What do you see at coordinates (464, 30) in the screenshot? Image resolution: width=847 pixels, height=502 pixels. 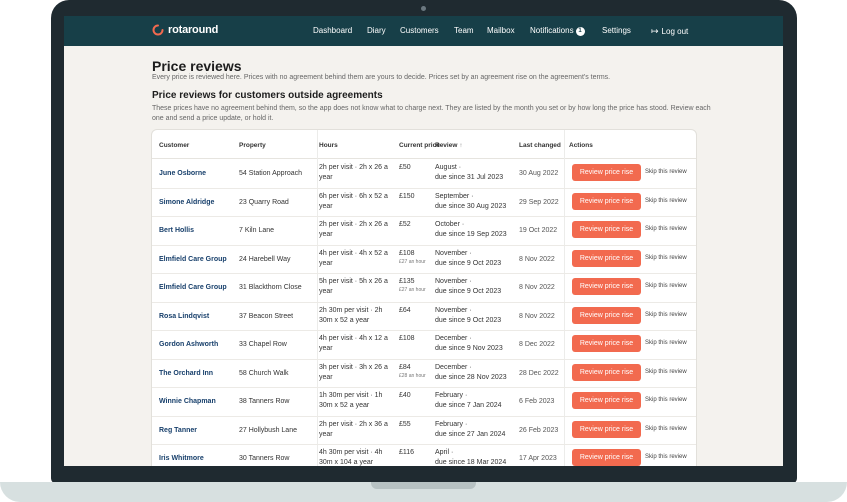 I see `nav-team: Team` at bounding box center [464, 30].